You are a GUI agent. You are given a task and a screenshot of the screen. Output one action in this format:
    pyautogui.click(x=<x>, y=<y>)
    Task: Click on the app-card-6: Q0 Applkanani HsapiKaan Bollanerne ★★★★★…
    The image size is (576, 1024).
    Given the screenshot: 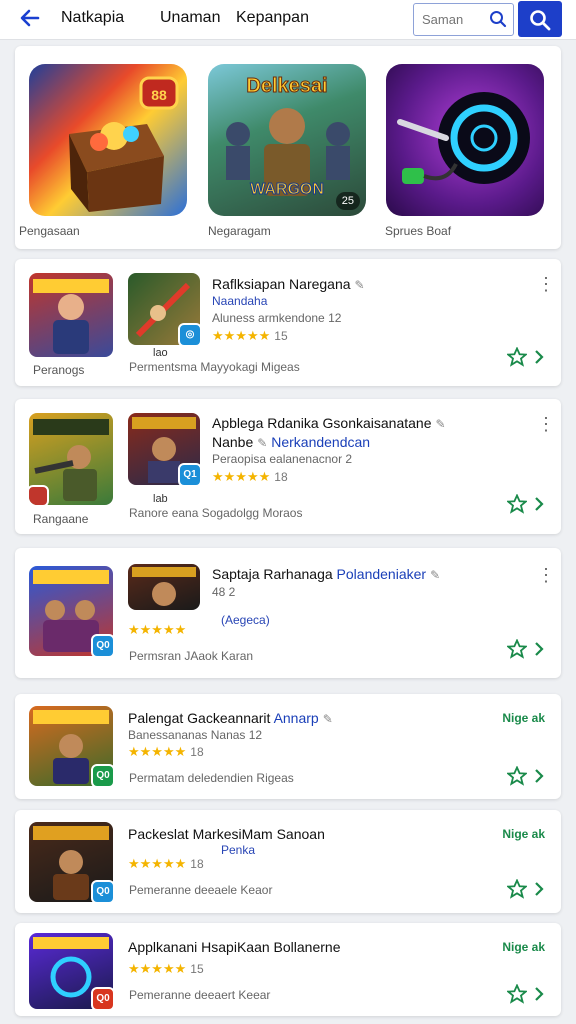 What is the action you would take?
    pyautogui.click(x=288, y=969)
    